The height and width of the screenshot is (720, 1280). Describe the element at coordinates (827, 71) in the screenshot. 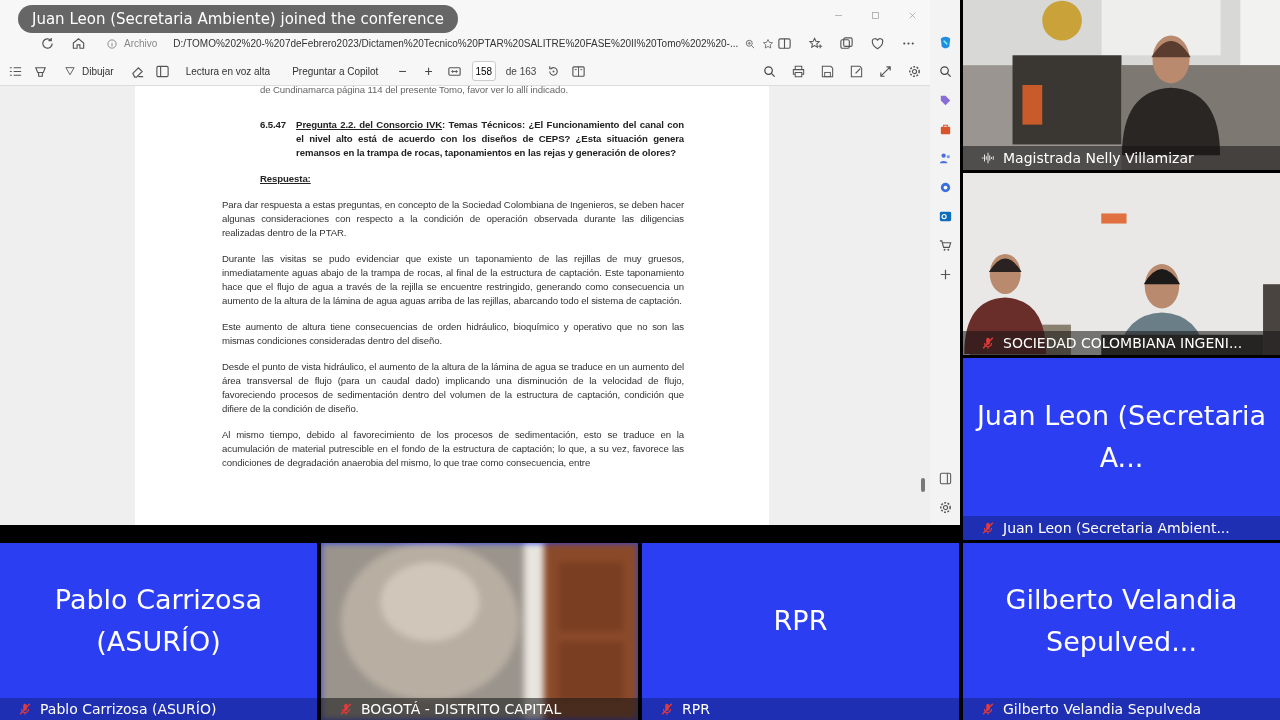

I see `save-icon` at that location.